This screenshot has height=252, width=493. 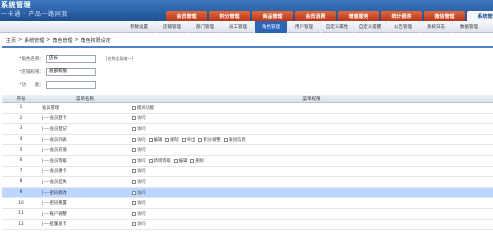 I want to click on permission-option: 模块功能, so click(x=143, y=108).